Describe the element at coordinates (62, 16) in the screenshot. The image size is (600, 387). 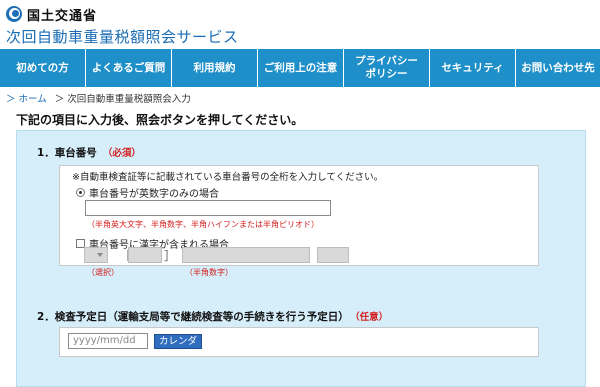
I see `ministry-name: 国土交通省` at that location.